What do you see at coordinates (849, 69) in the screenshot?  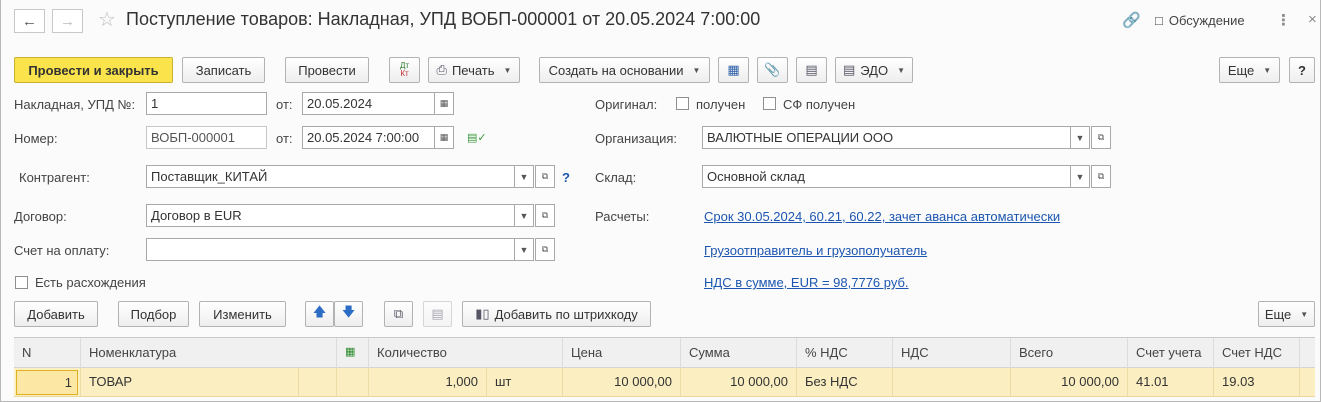 I see `edo-icon: ▤` at bounding box center [849, 69].